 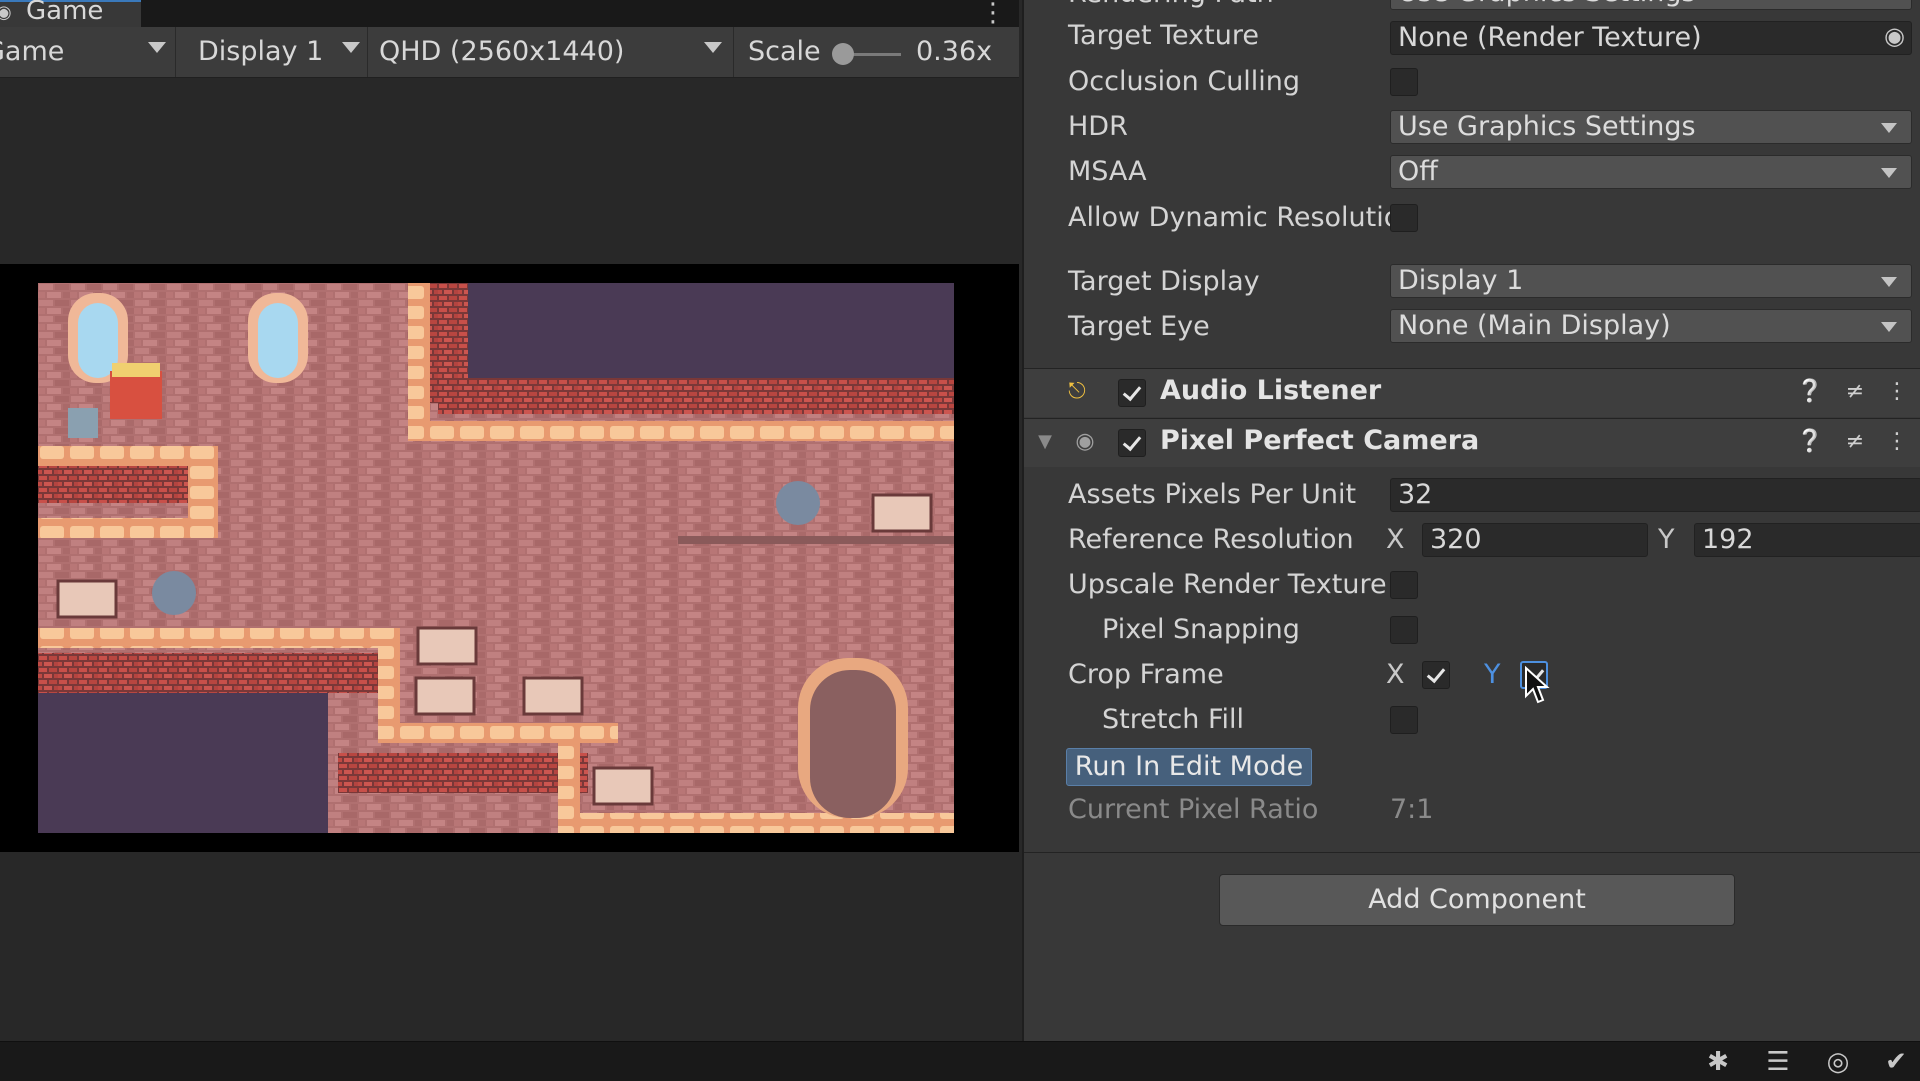 I want to click on crop-x-checkbox, so click(x=1436, y=675).